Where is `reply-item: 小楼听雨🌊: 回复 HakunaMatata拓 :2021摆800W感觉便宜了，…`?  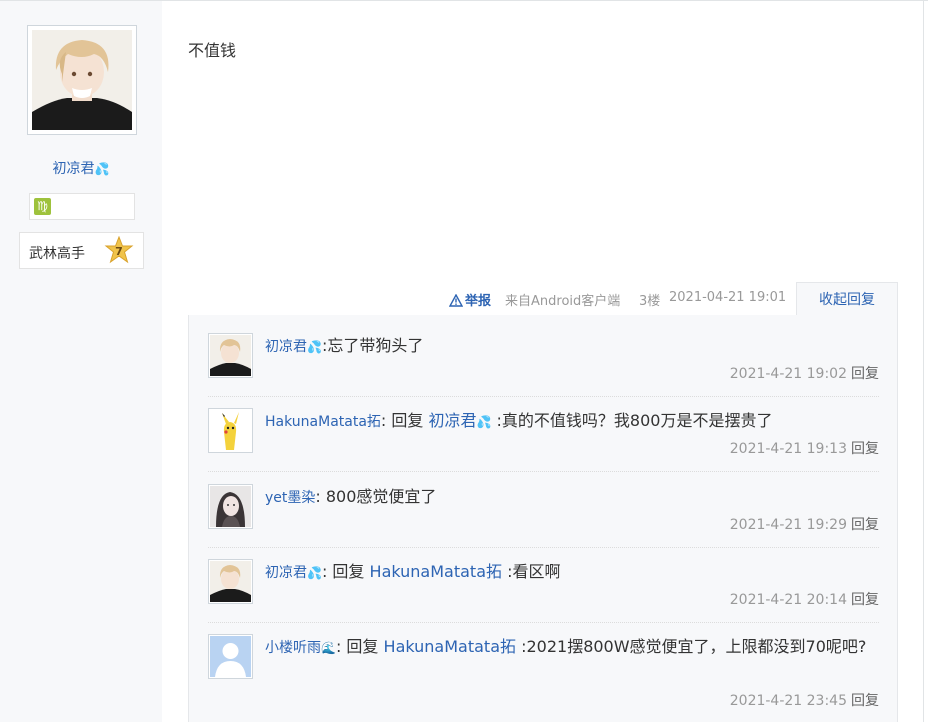 reply-item: 小楼听雨🌊: 回复 HakunaMatata拓 :2021摆800W感觉便宜了，… is located at coordinates (543, 675).